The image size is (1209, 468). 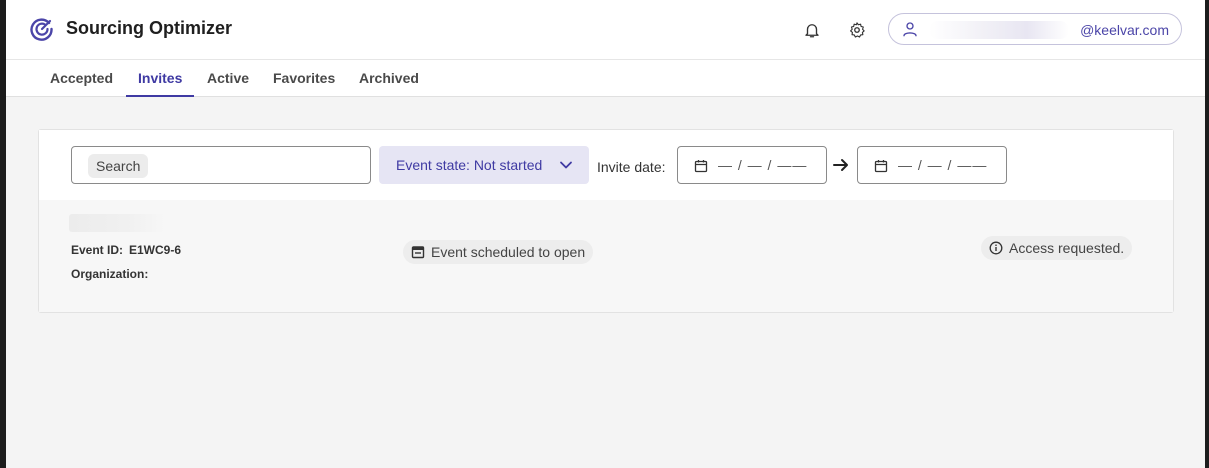 I want to click on invite-date-label: Invite date:, so click(x=631, y=167).